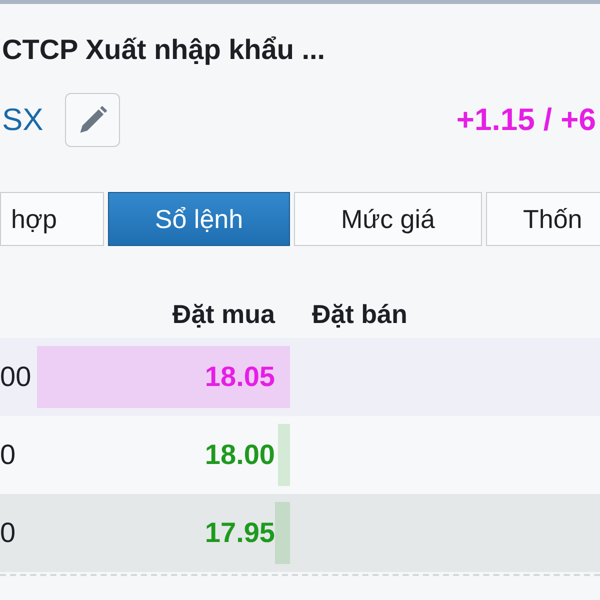  What do you see at coordinates (239, 533) in the screenshot?
I see `bid-price: 17.95` at bounding box center [239, 533].